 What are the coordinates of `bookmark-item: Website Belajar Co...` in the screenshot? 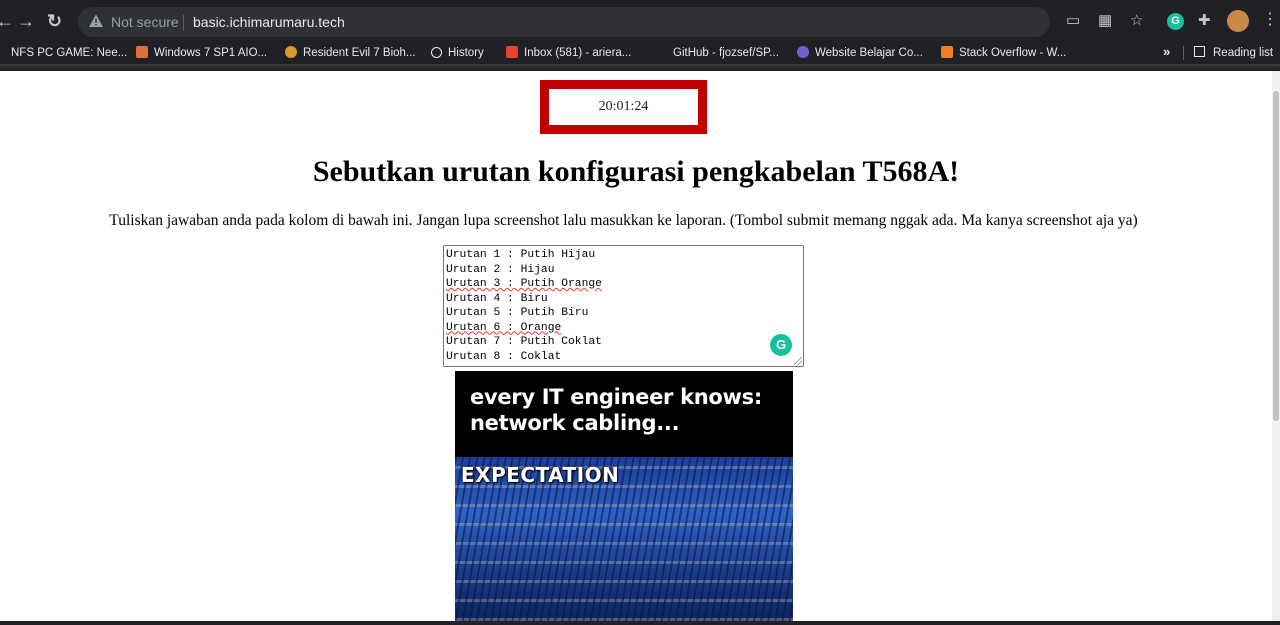 It's located at (860, 53).